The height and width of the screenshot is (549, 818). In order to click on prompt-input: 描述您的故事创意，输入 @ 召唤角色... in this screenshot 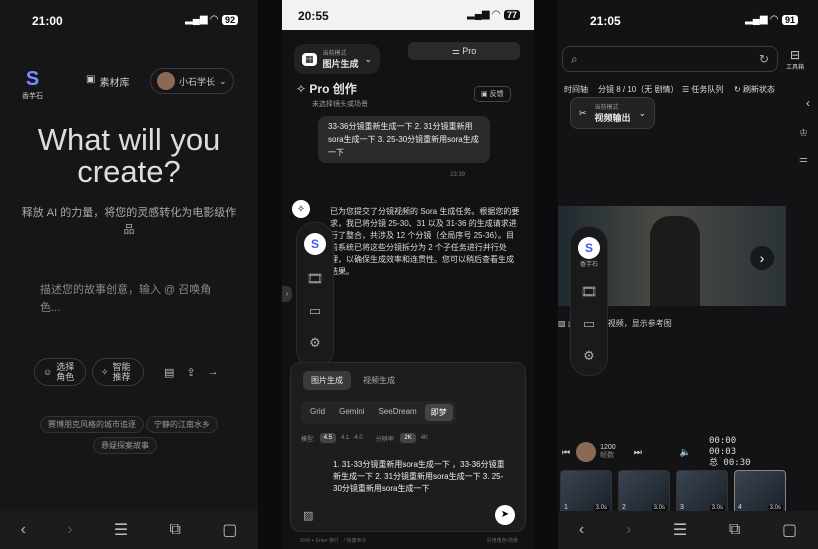, I will do `click(130, 299)`.